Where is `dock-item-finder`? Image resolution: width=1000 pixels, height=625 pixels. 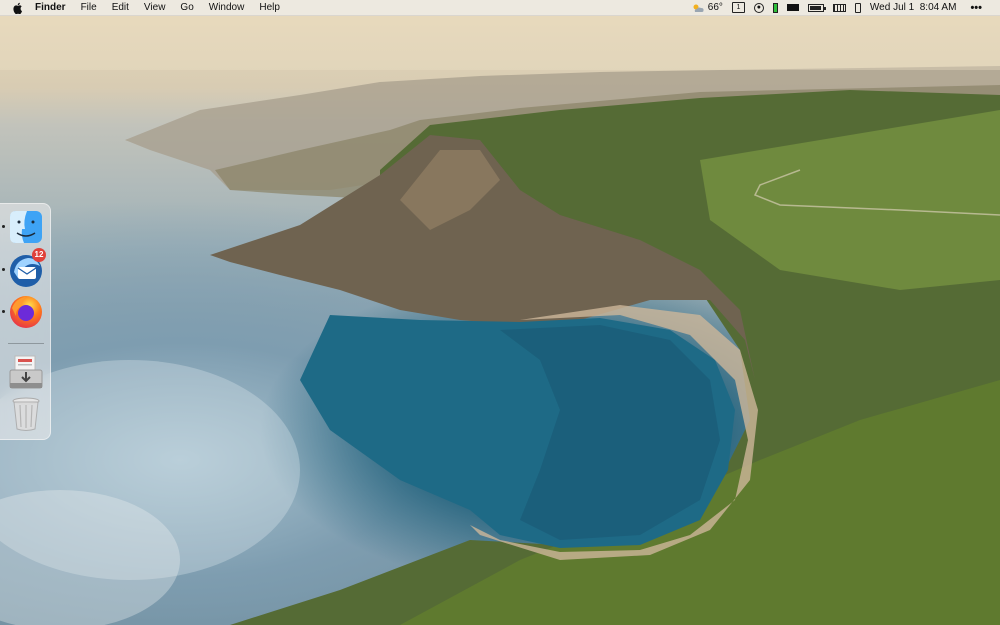 dock-item-finder is located at coordinates (23, 227).